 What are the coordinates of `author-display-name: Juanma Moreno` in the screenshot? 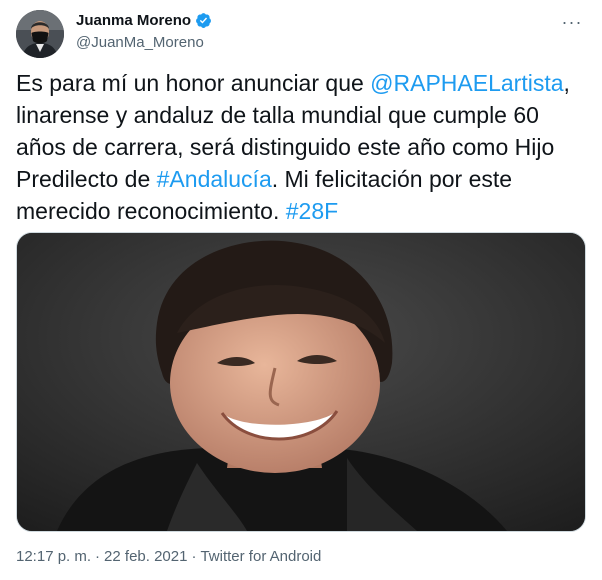 It's located at (133, 20).